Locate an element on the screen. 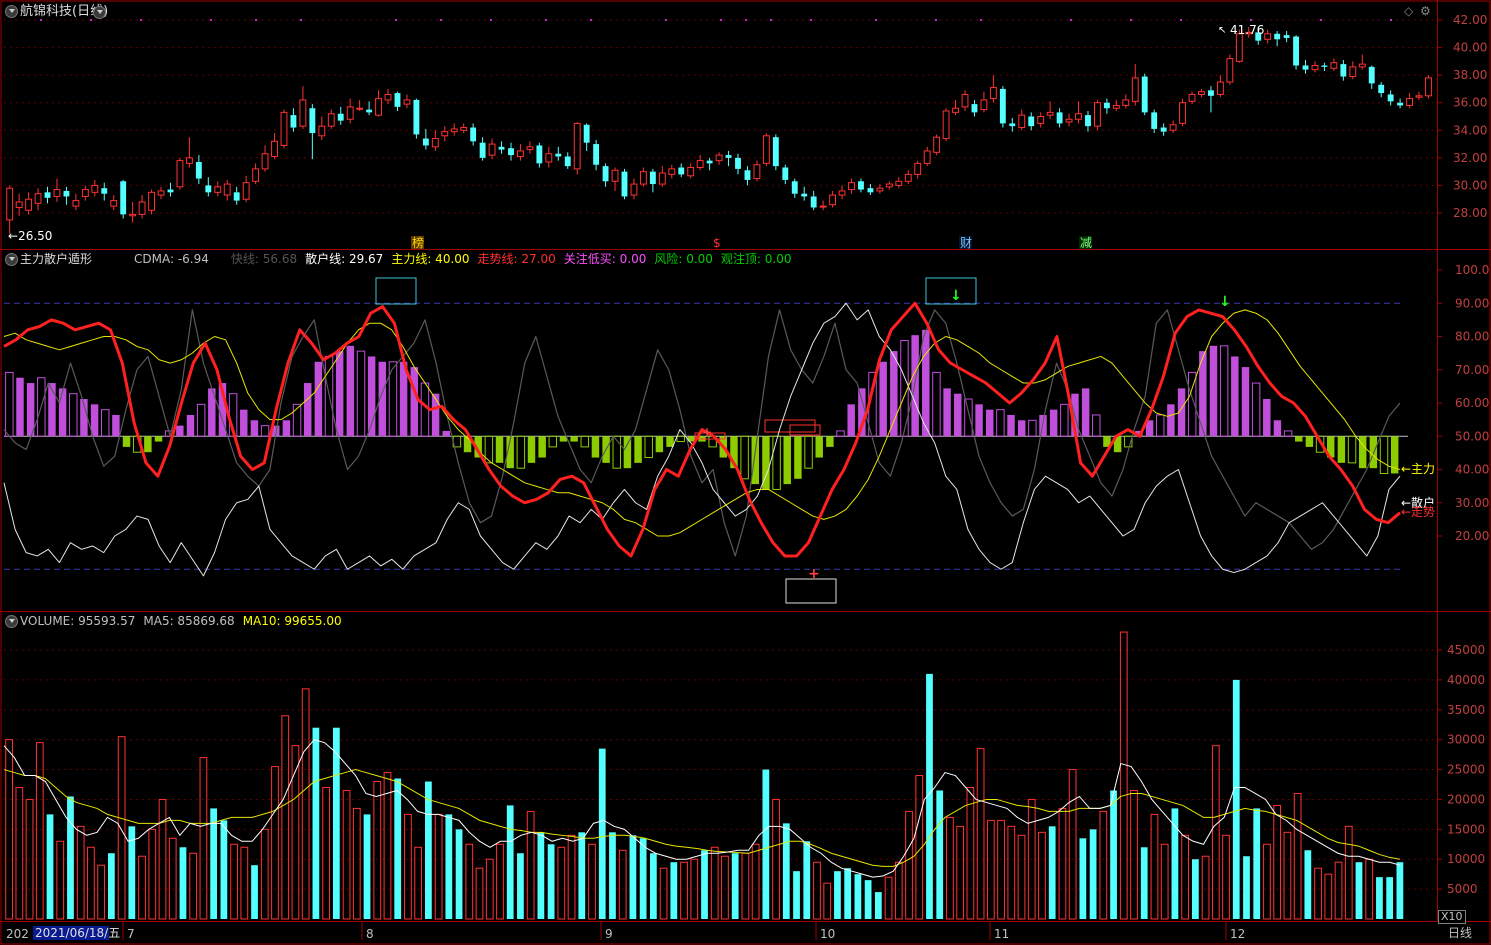 This screenshot has height=945, width=1491. period-label: 日线 is located at coordinates (1460, 933).